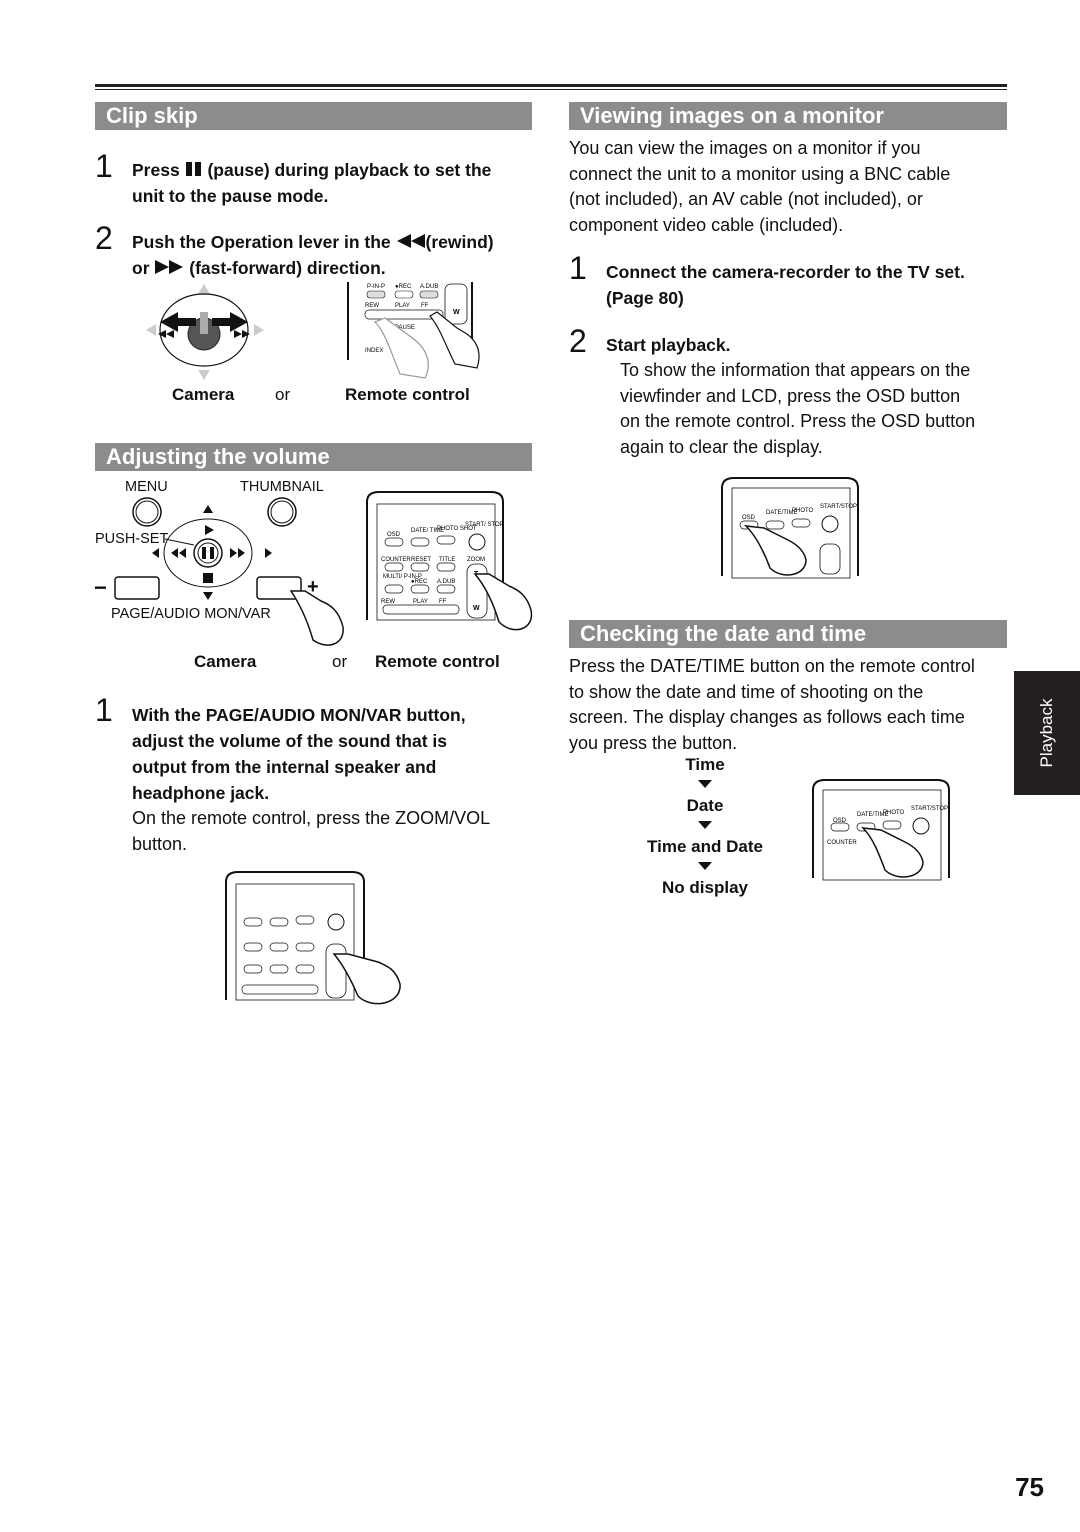 The width and height of the screenshot is (1080, 1532). What do you see at coordinates (193, 169) in the screenshot?
I see `pause-icon` at bounding box center [193, 169].